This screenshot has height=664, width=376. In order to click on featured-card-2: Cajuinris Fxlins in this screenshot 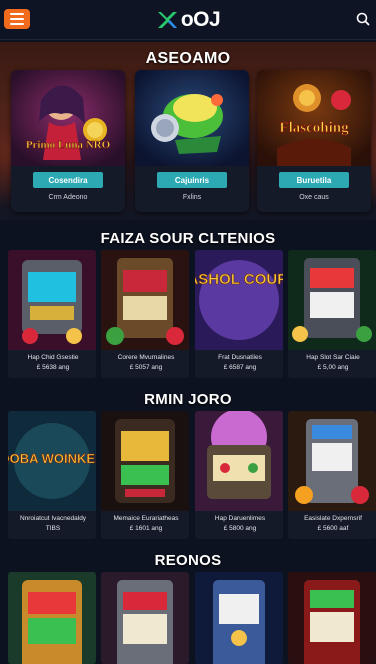, I will do `click(192, 141)`.